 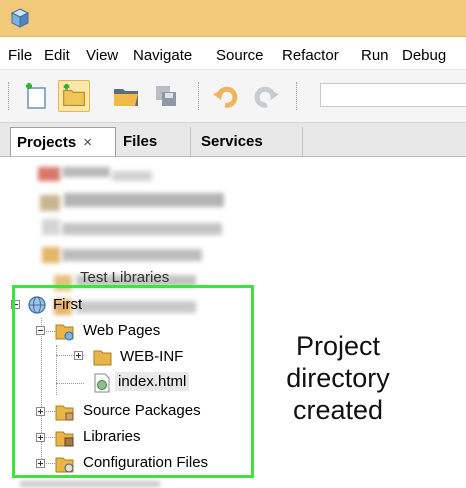 What do you see at coordinates (20, 18) in the screenshot?
I see `app-cube-icon` at bounding box center [20, 18].